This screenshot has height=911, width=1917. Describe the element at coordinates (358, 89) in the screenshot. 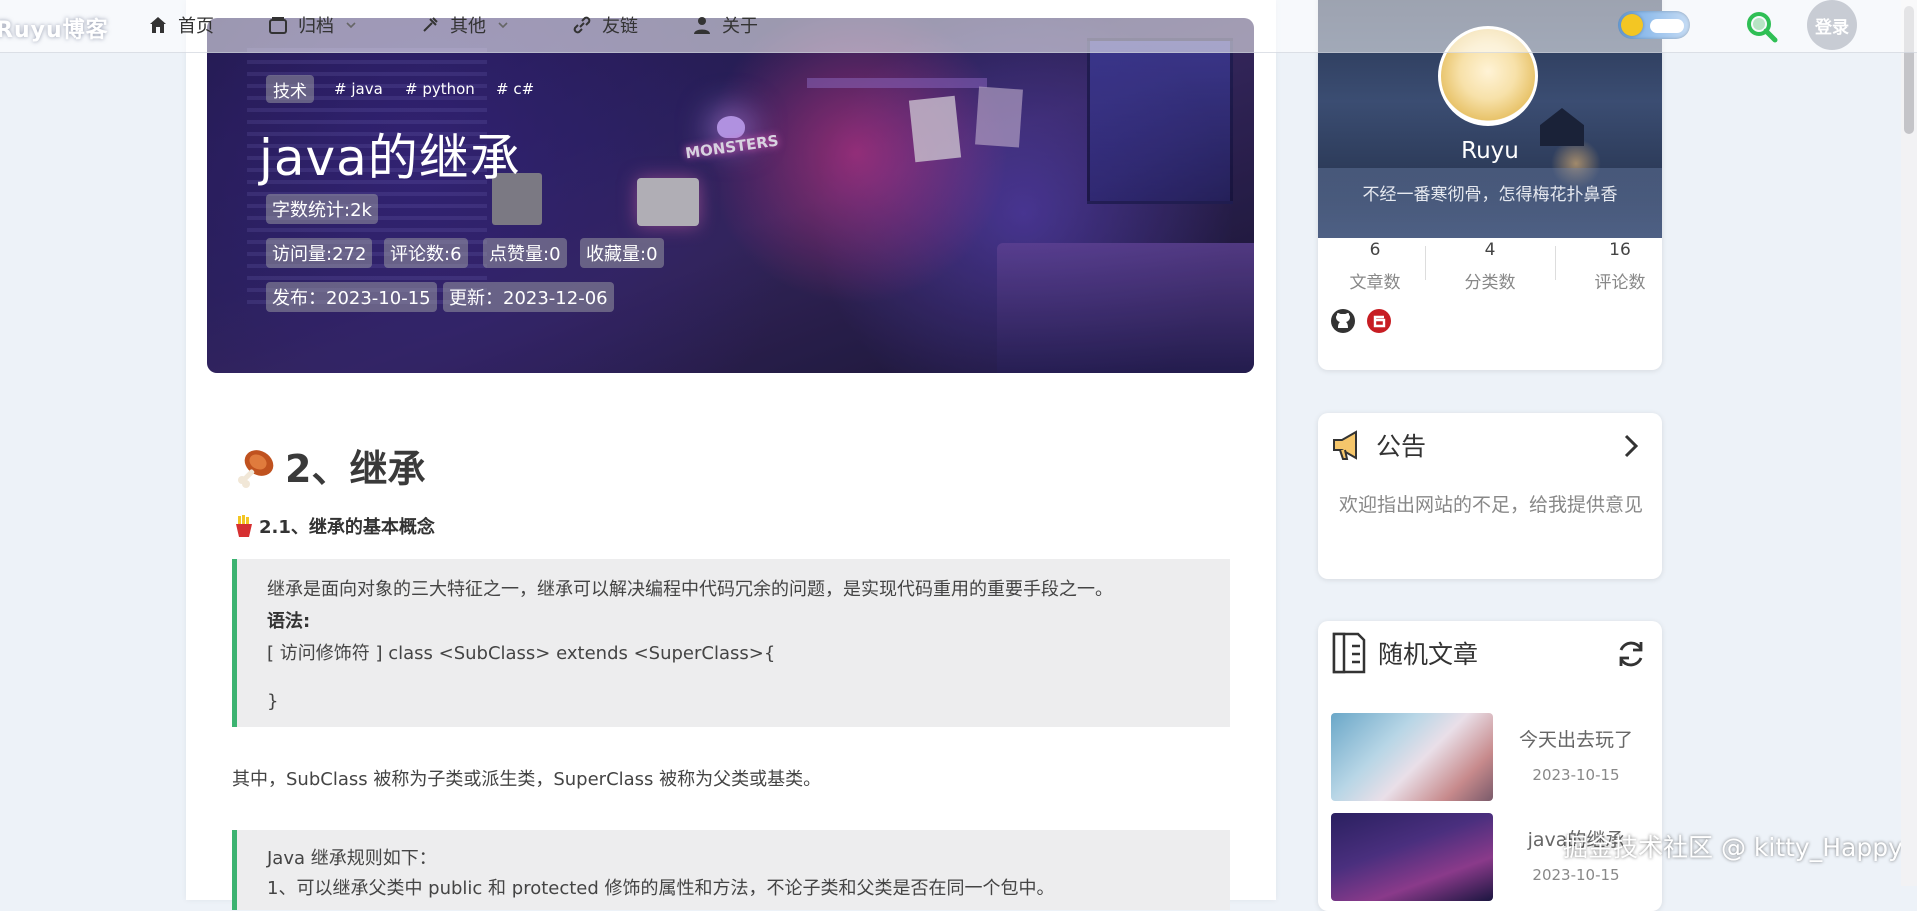

I see `tag-java: # java` at that location.